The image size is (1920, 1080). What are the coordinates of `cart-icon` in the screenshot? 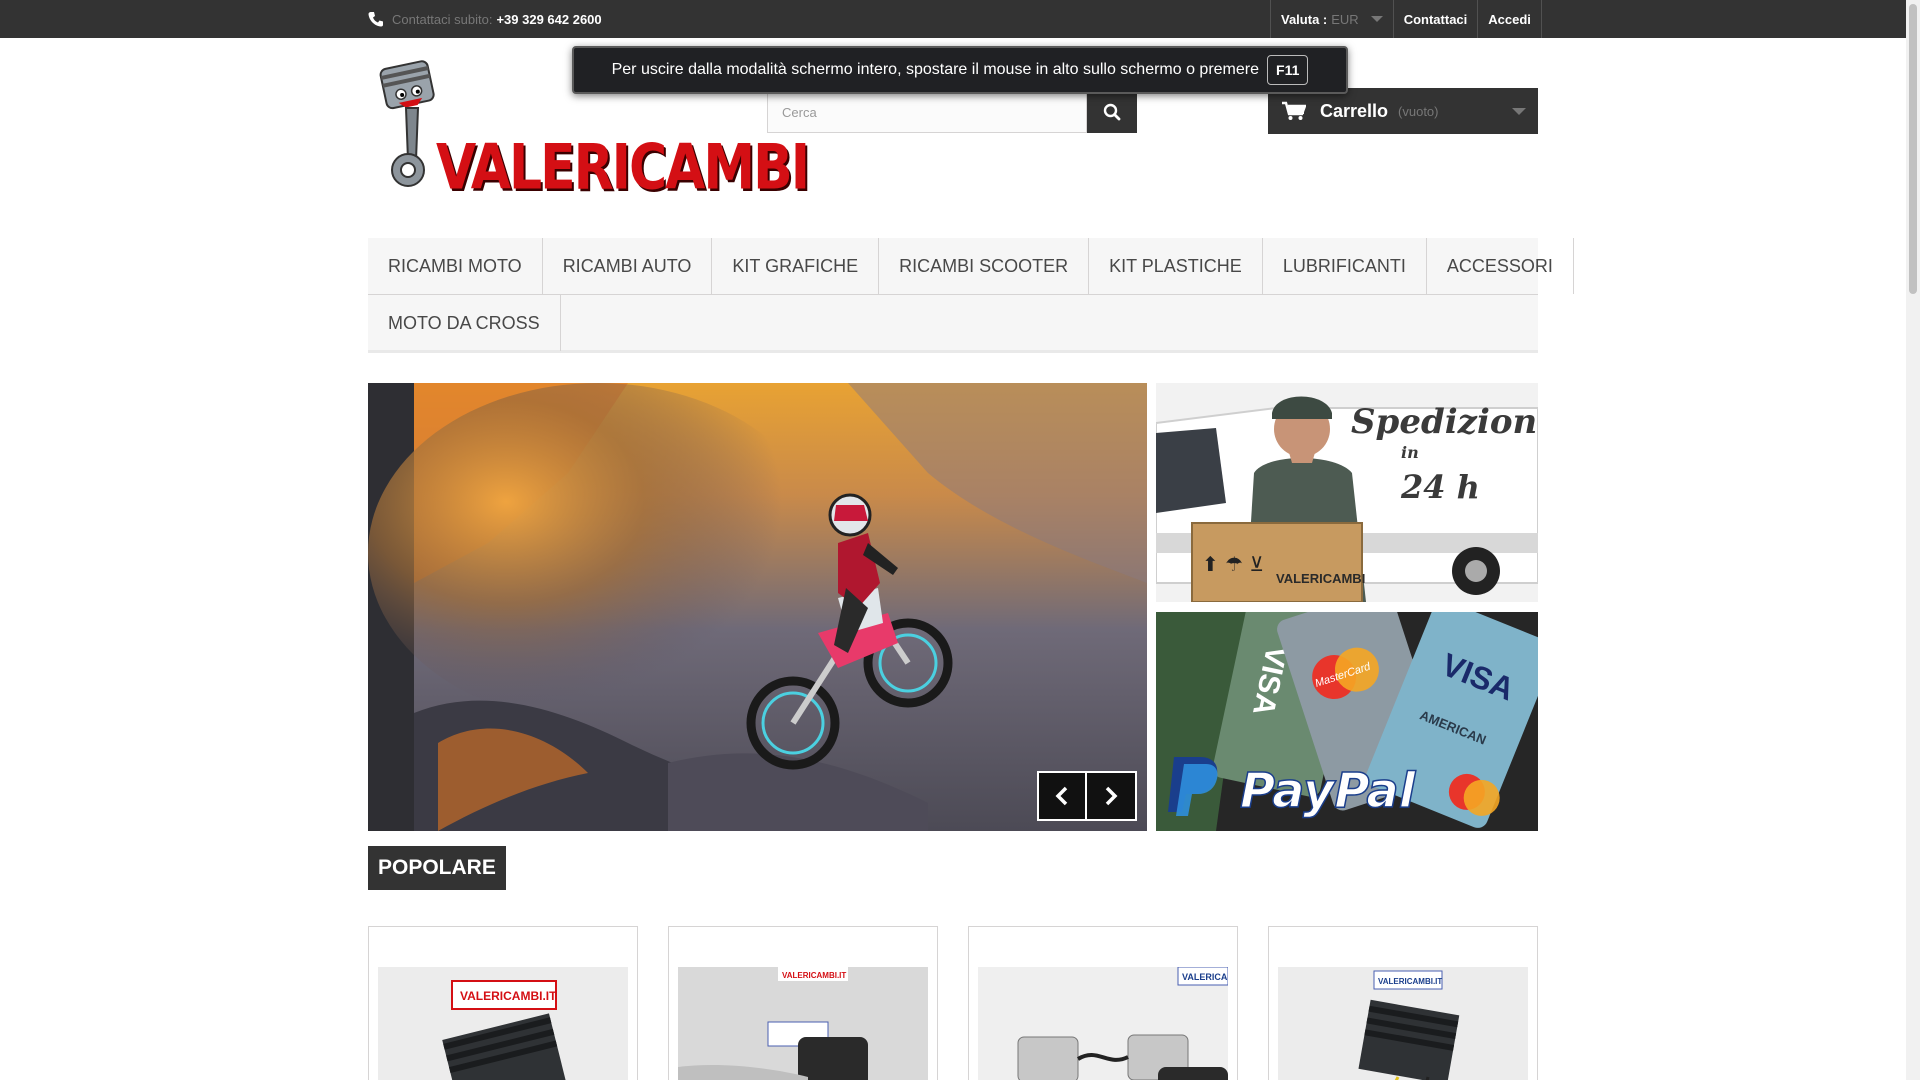 It's located at (1294, 110).